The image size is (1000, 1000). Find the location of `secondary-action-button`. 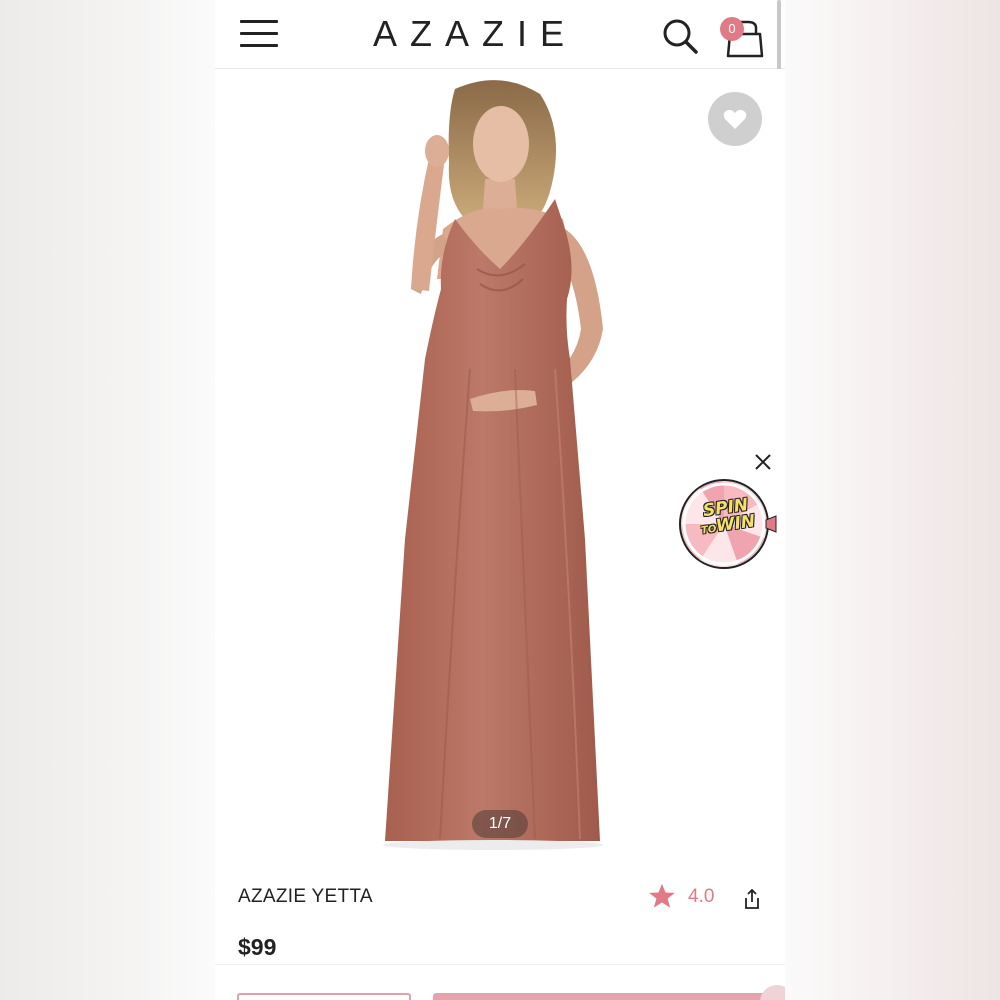

secondary-action-button is located at coordinates (324, 996).